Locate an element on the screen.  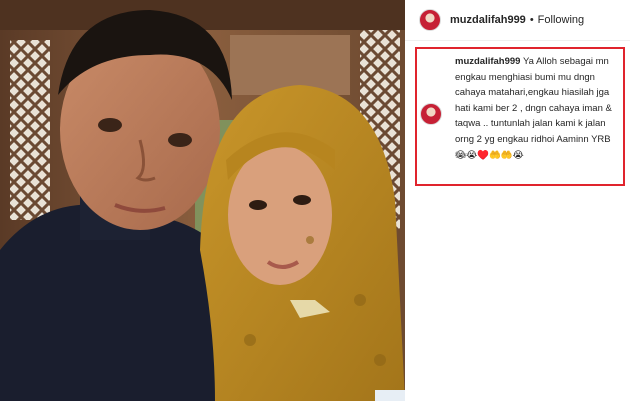
post-header: muzdalifah999 • Following is located at coordinates (517, 20).